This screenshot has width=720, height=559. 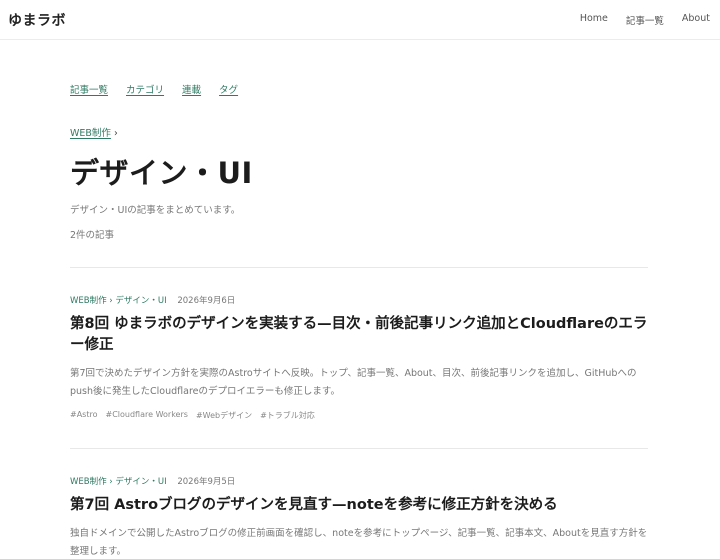 I want to click on subnav-articles: 記事一覧, so click(x=89, y=89).